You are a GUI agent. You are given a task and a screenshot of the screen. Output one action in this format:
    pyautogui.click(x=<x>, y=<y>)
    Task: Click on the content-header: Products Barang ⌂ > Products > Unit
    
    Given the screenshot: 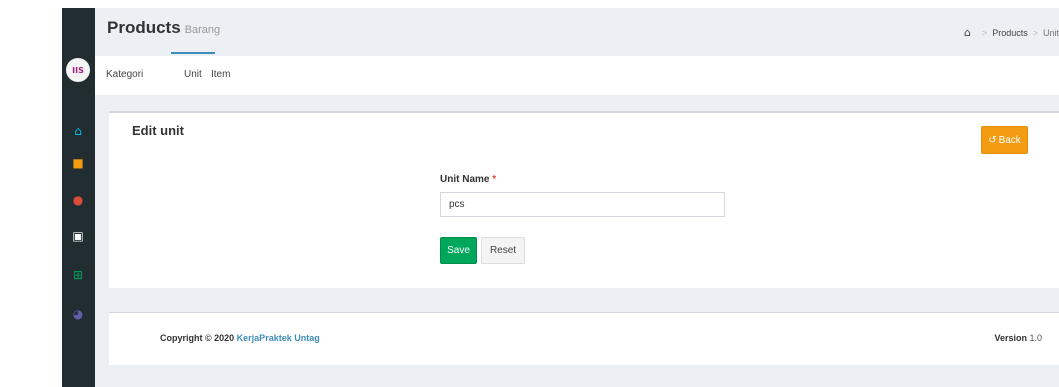 What is the action you would take?
    pyautogui.click(x=577, y=26)
    